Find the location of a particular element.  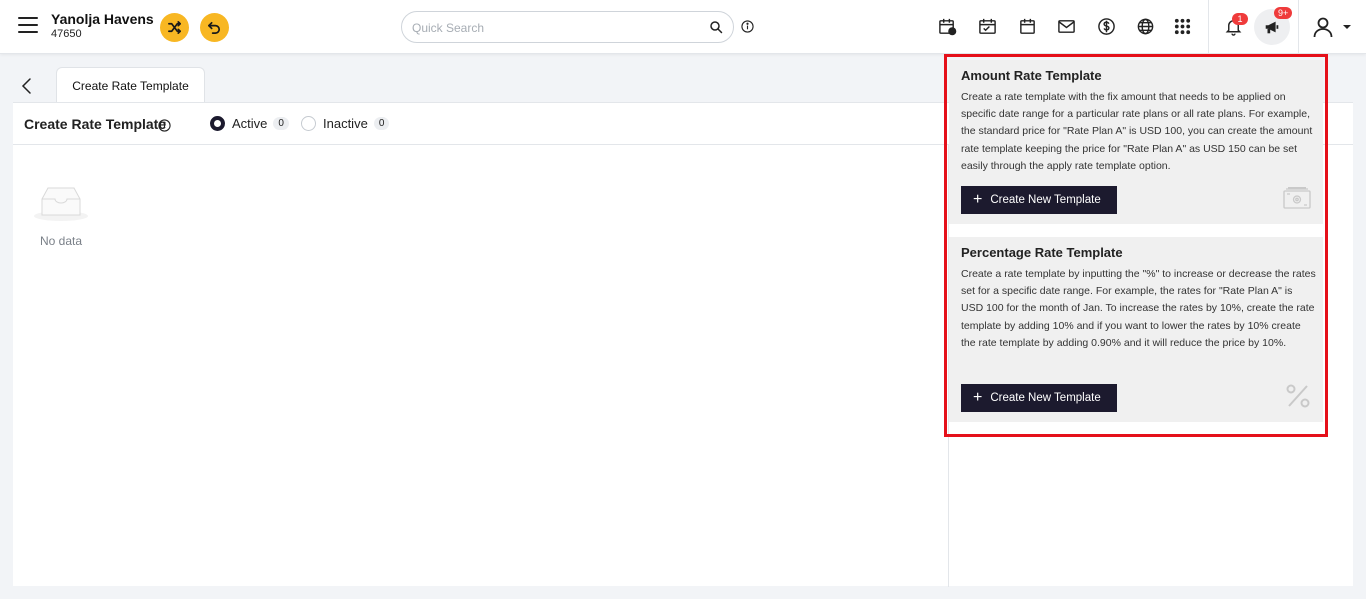

menu-icon is located at coordinates (28, 26).